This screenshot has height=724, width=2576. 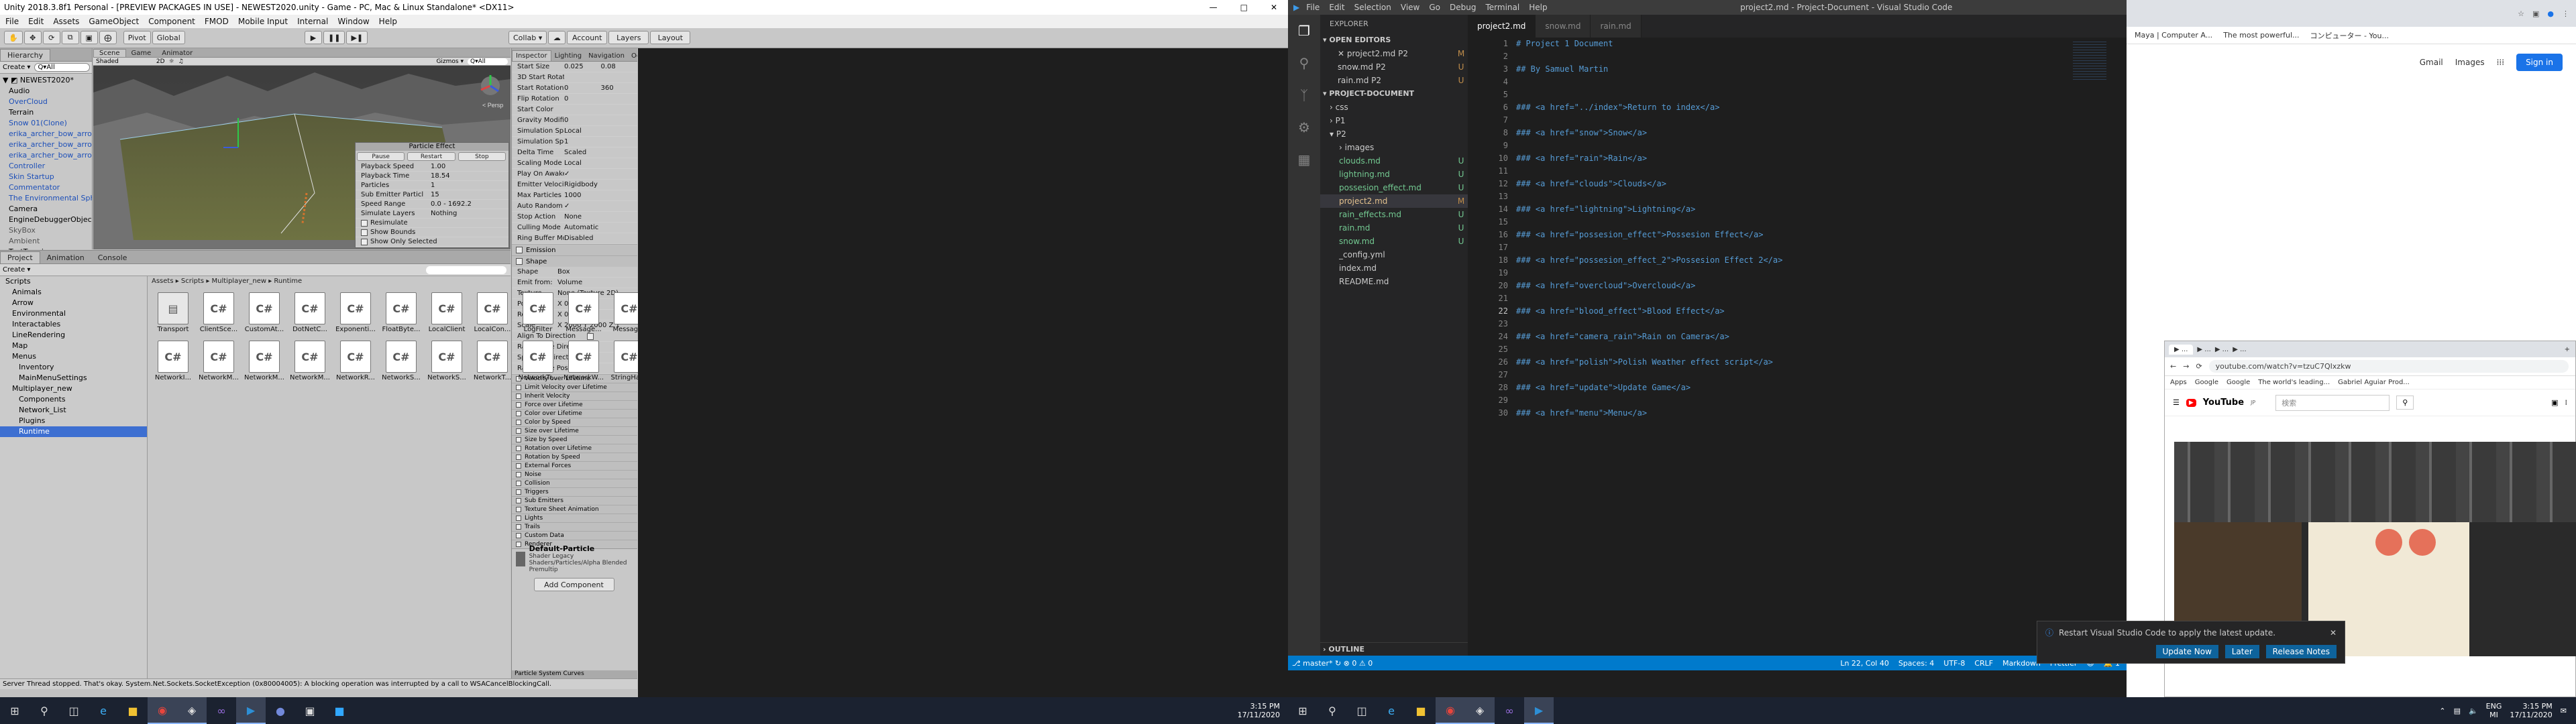 What do you see at coordinates (619, 88) in the screenshot?
I see `field-value-2: 360` at bounding box center [619, 88].